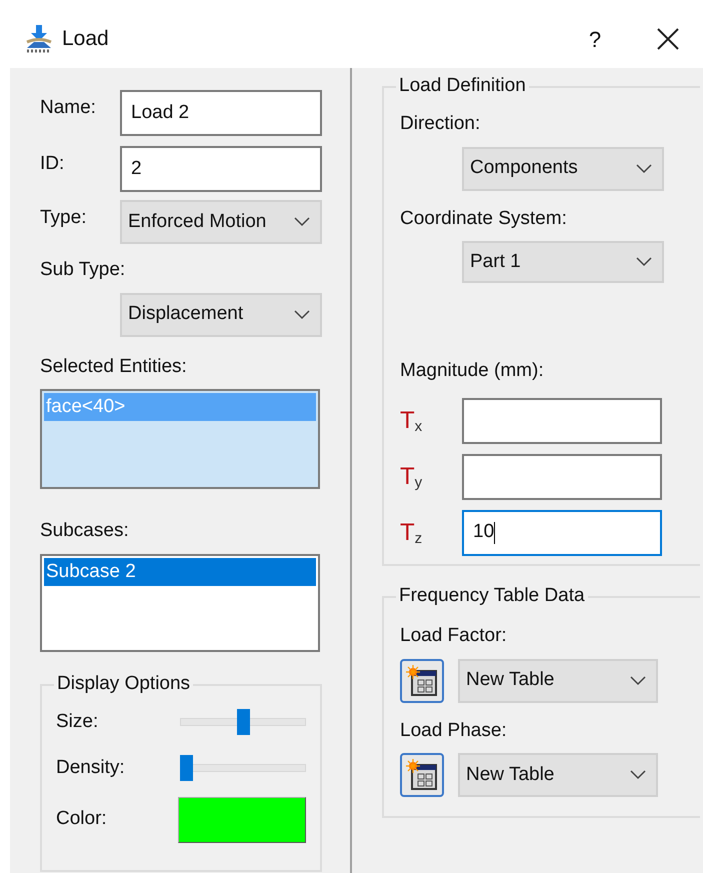 The width and height of the screenshot is (703, 873). Describe the element at coordinates (563, 262) in the screenshot. I see `dropdown: Part 1` at that location.